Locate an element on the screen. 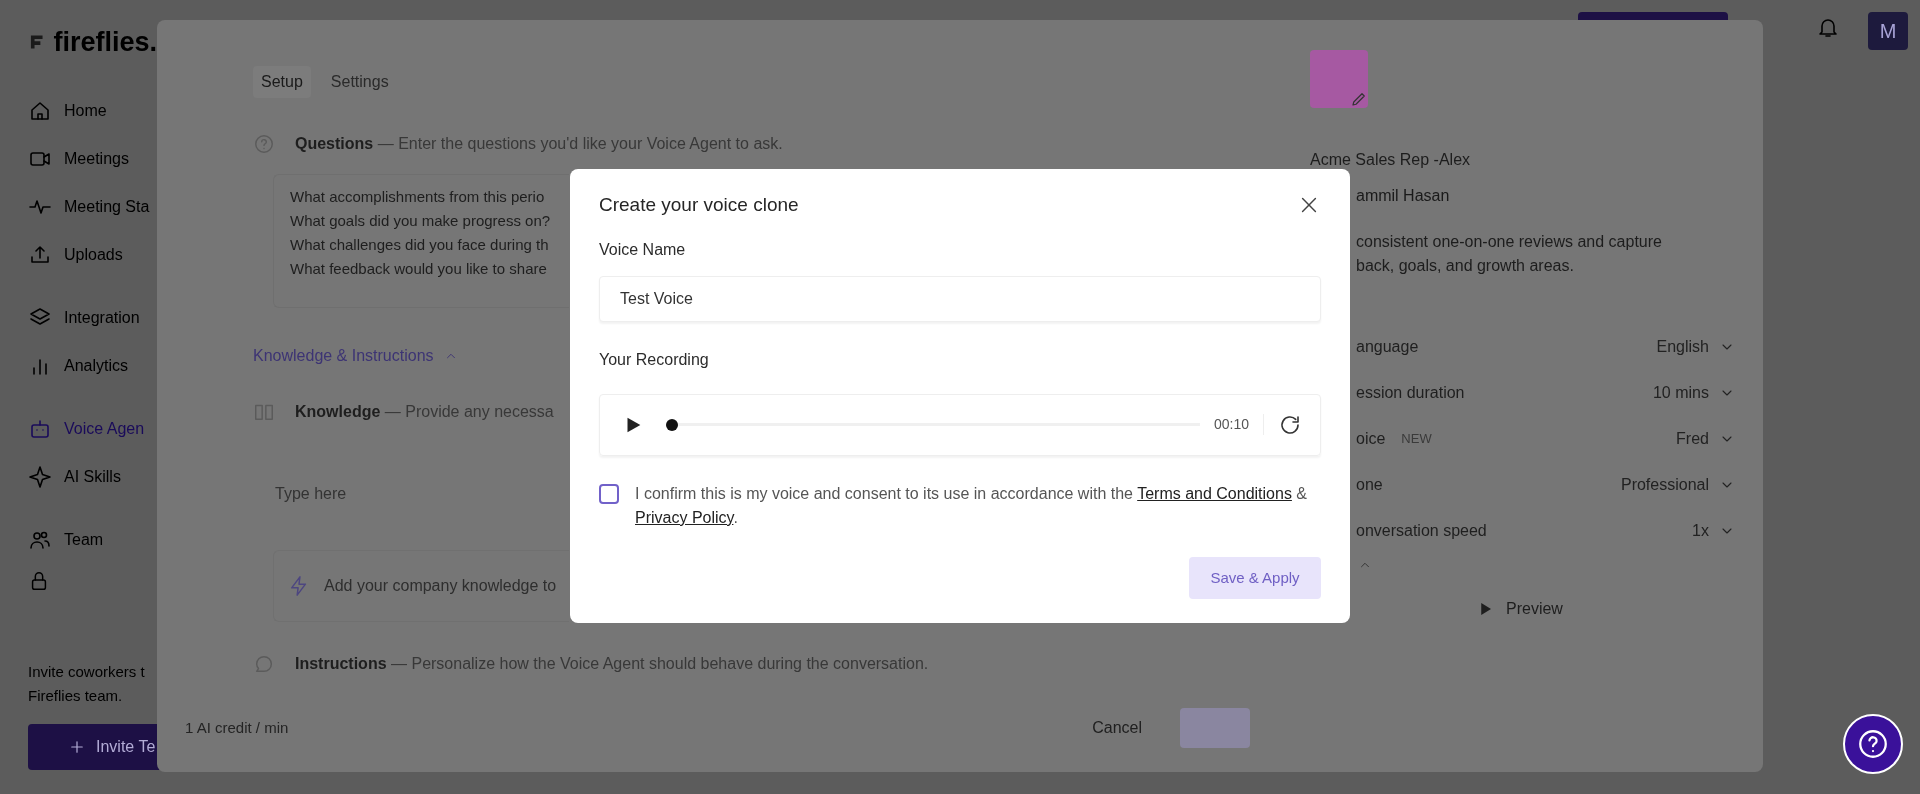 The image size is (1920, 794). setting-dropdown: Fred is located at coordinates (1705, 439).